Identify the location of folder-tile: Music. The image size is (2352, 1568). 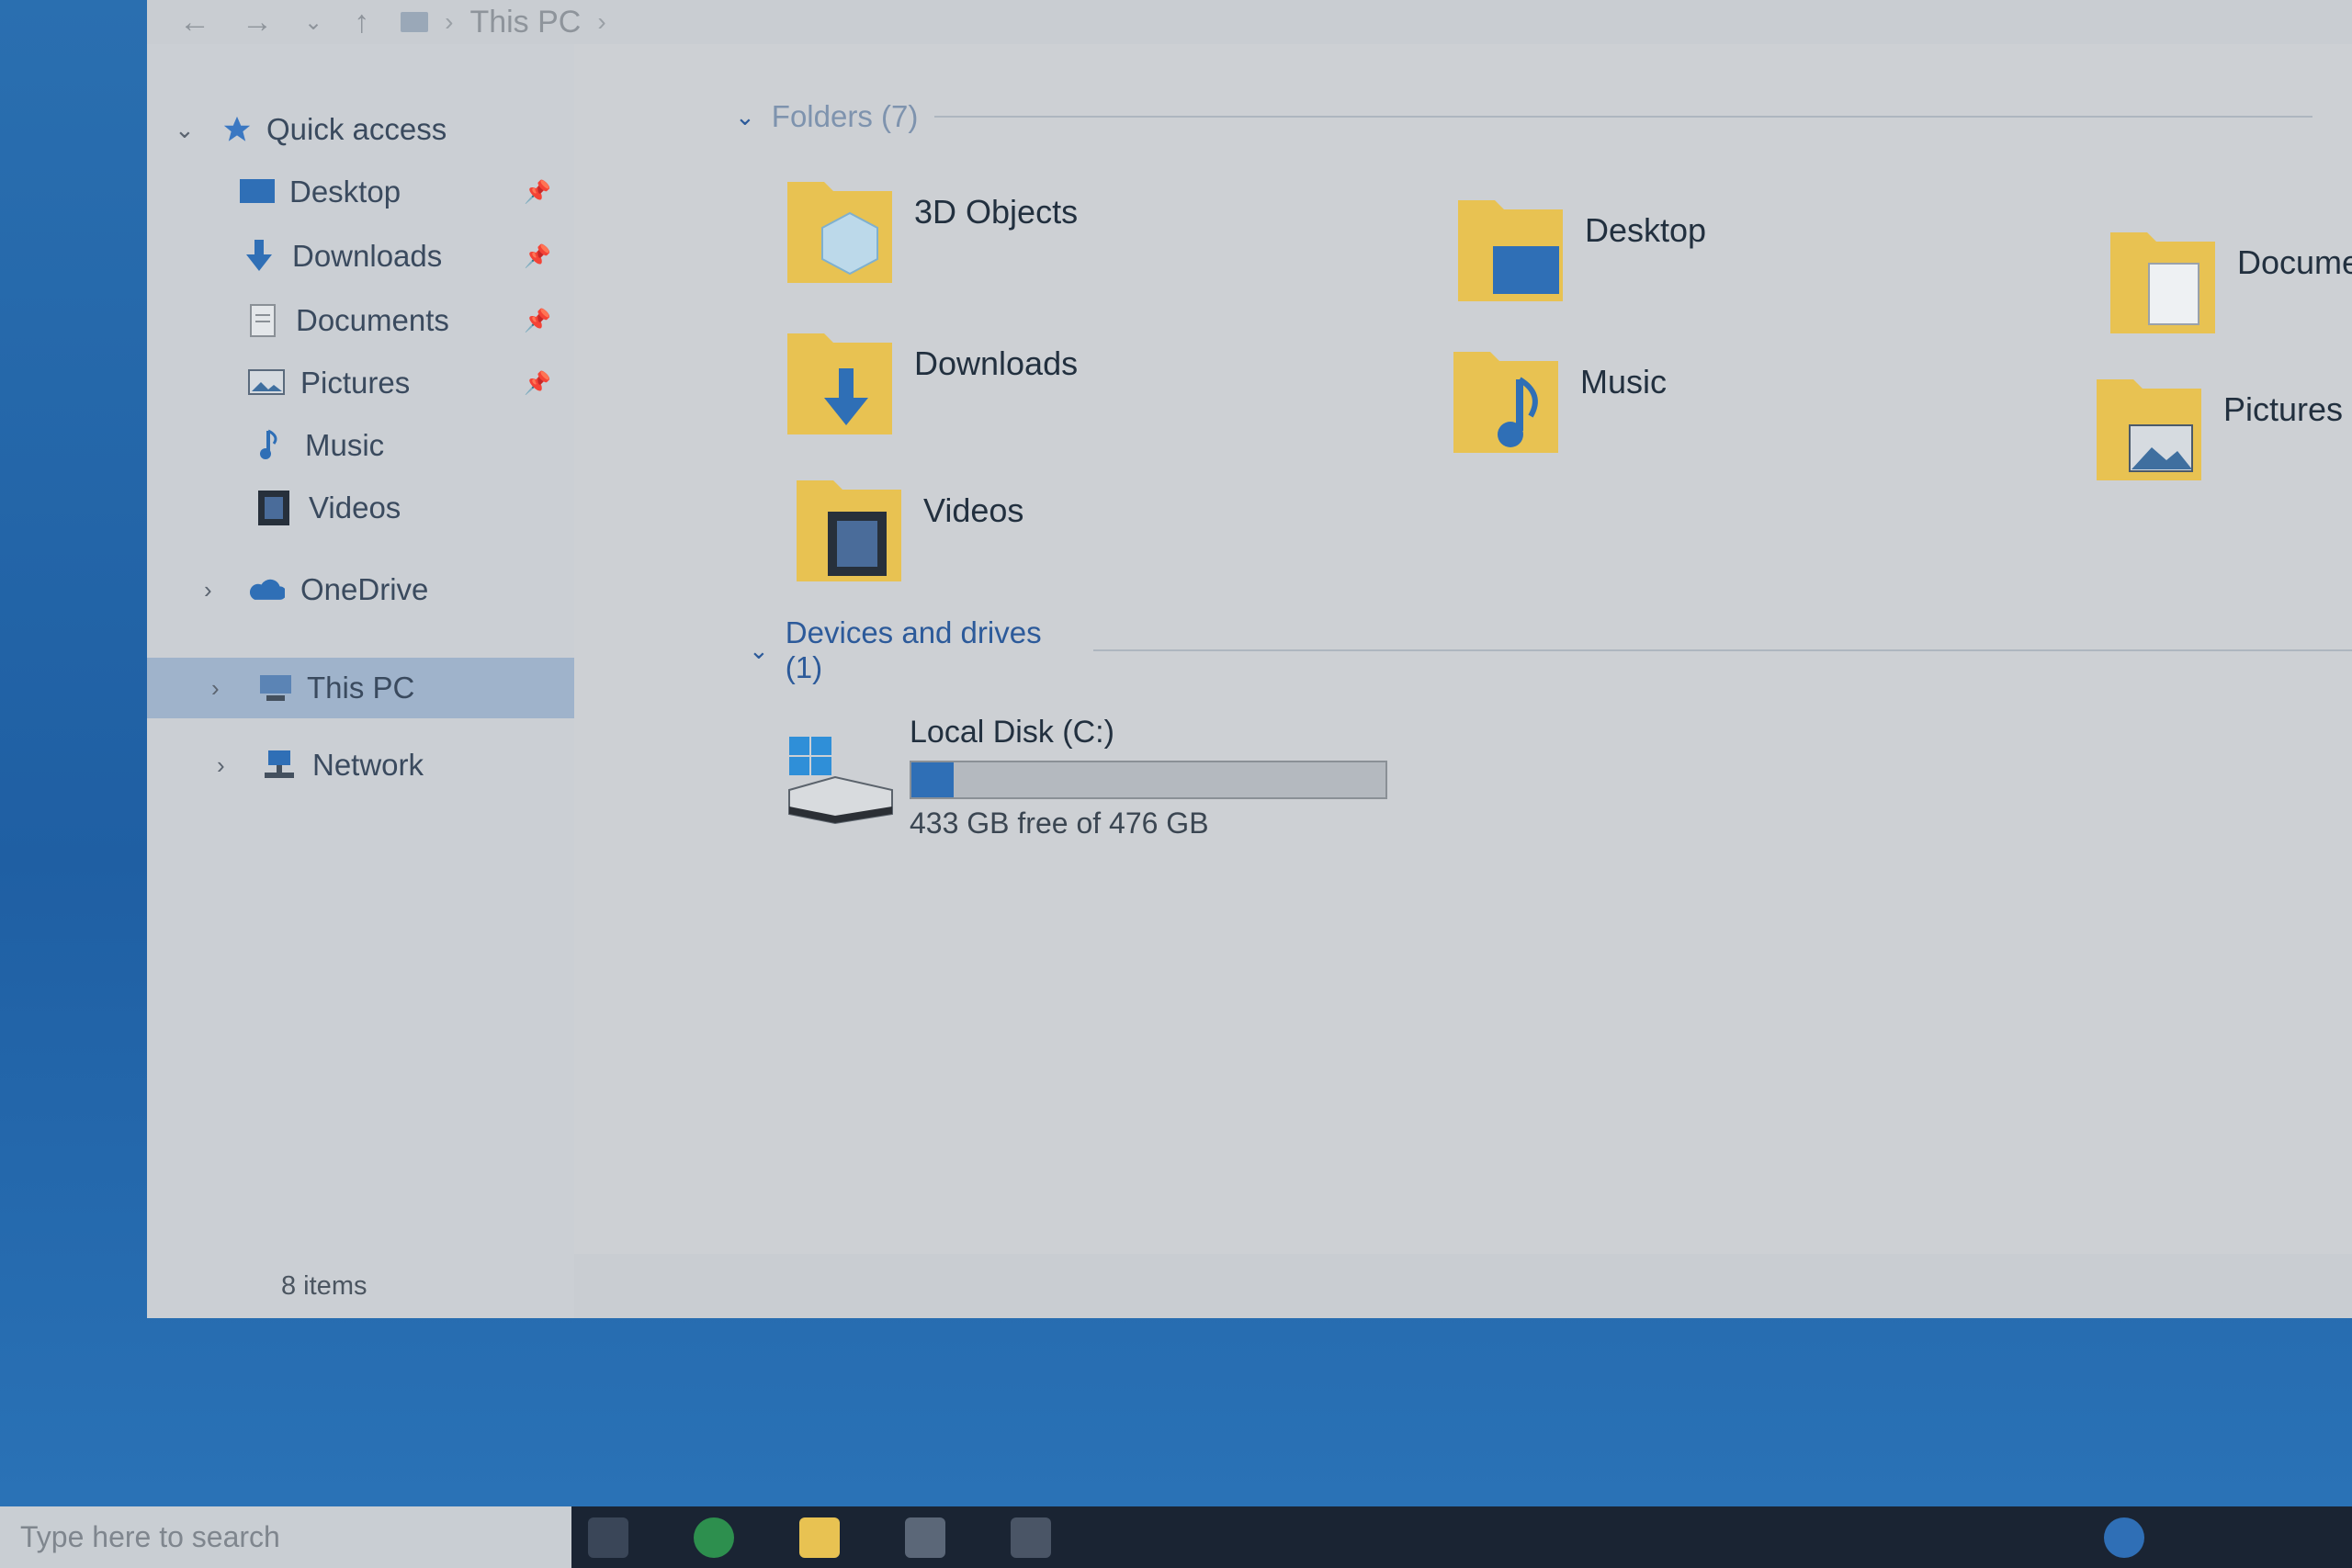
(1559, 398).